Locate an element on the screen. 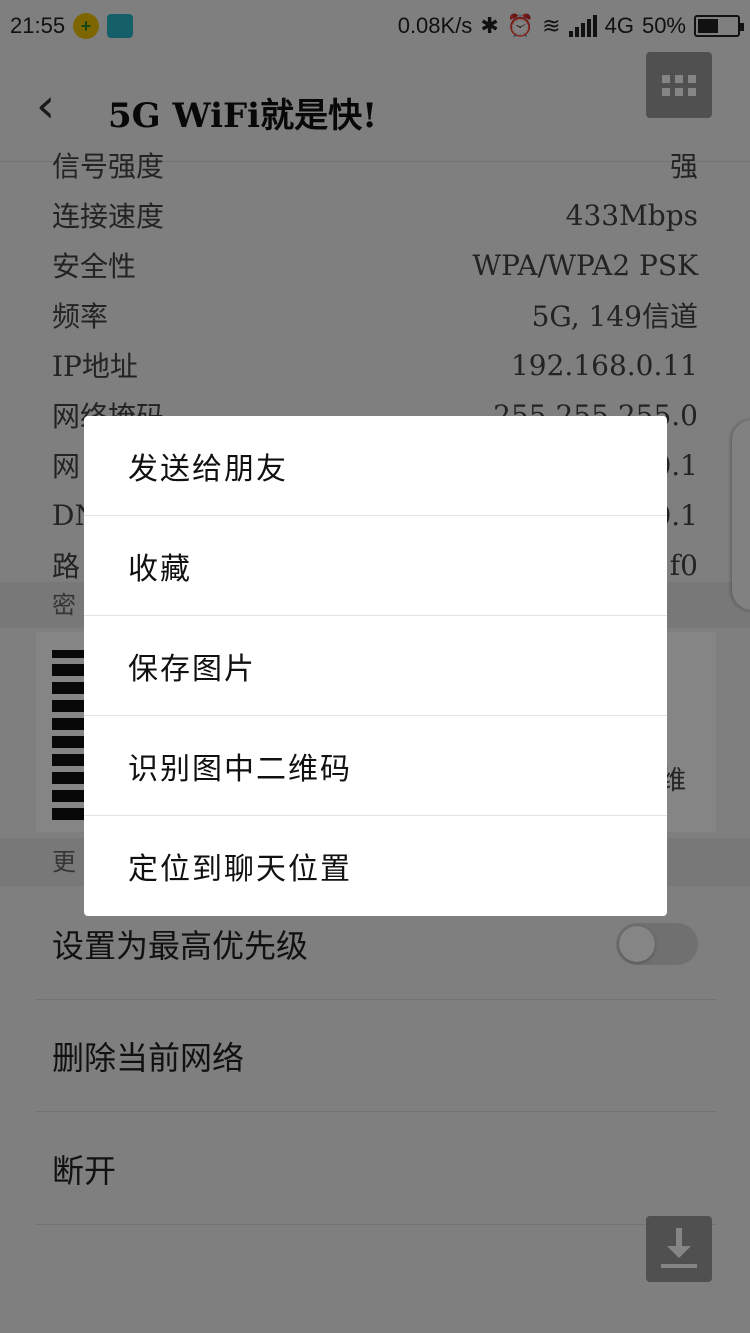 This screenshot has height=1333, width=750. menu-item-save-image: 保存图片 is located at coordinates (375, 666).